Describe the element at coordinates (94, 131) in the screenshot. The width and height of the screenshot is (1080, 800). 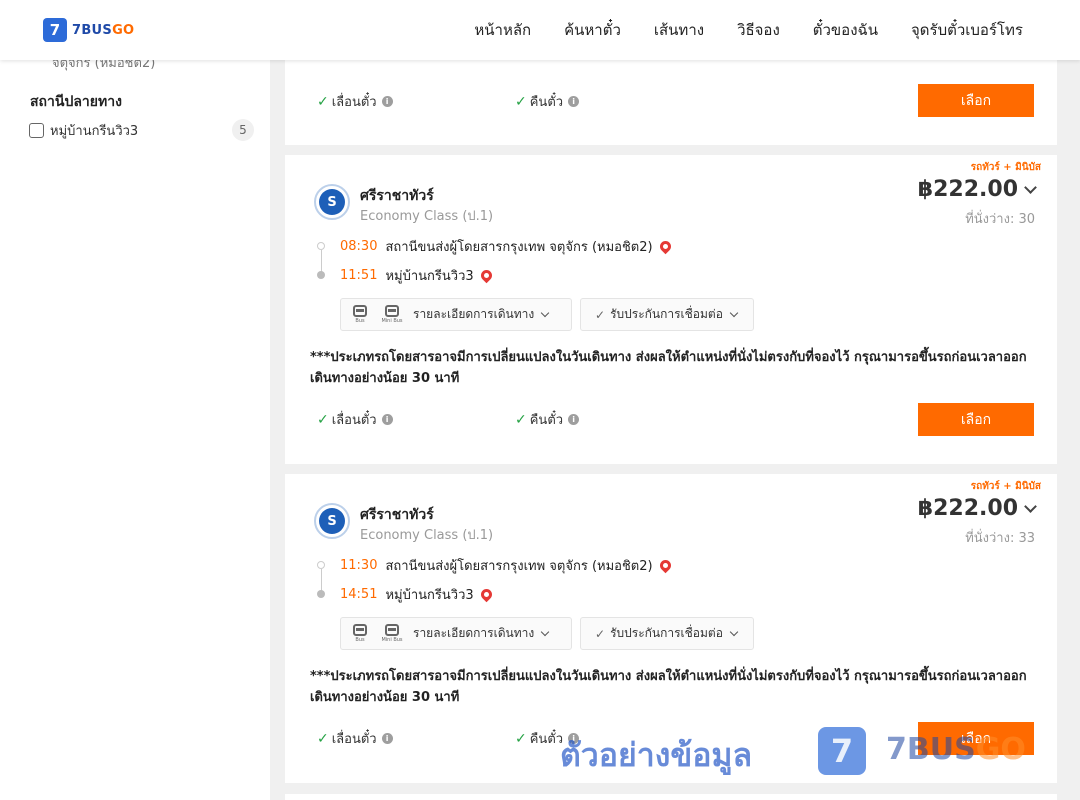
I see `destination-option-label: หมู่บ้านกรีนวิว3` at that location.